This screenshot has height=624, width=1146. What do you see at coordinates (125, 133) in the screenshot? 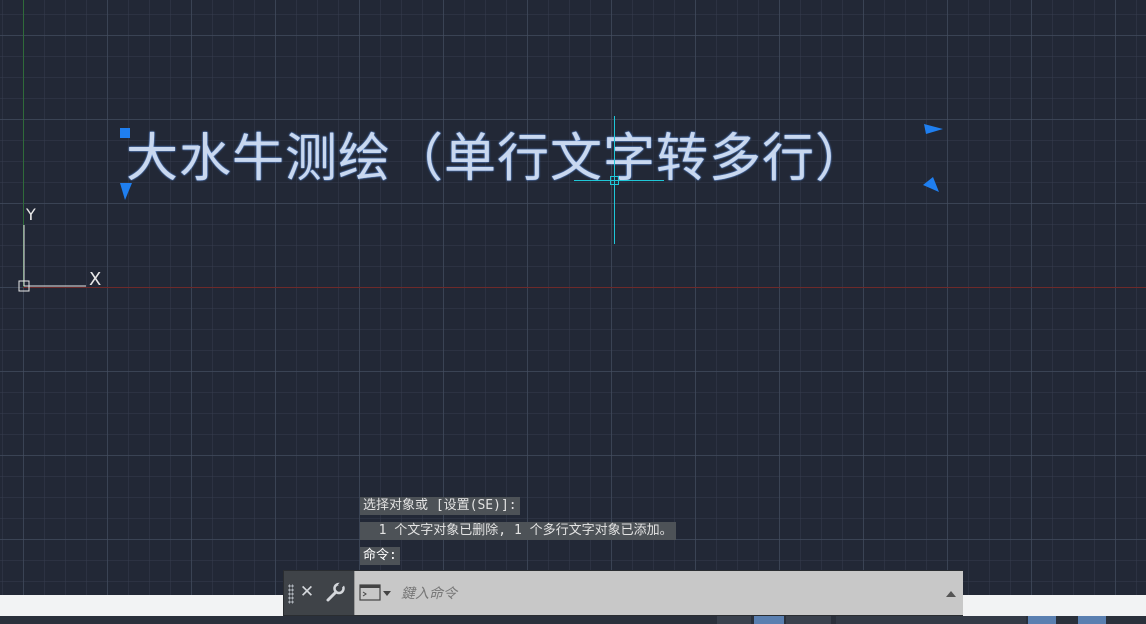
I see `insertion-grip` at bounding box center [125, 133].